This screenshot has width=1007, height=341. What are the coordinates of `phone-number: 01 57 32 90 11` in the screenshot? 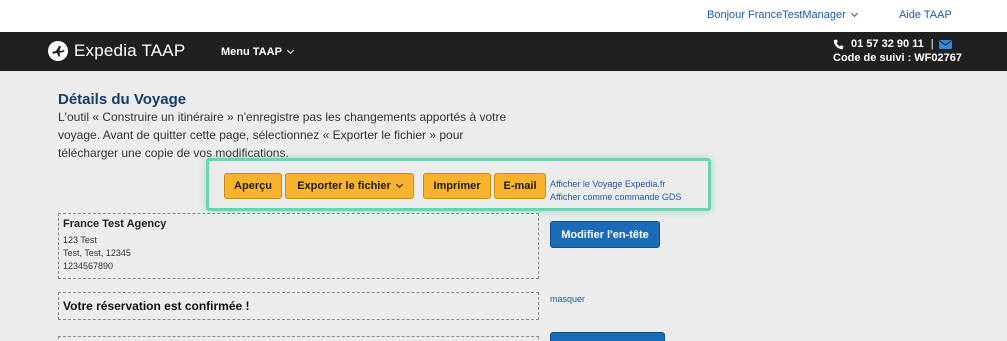 It's located at (887, 44).